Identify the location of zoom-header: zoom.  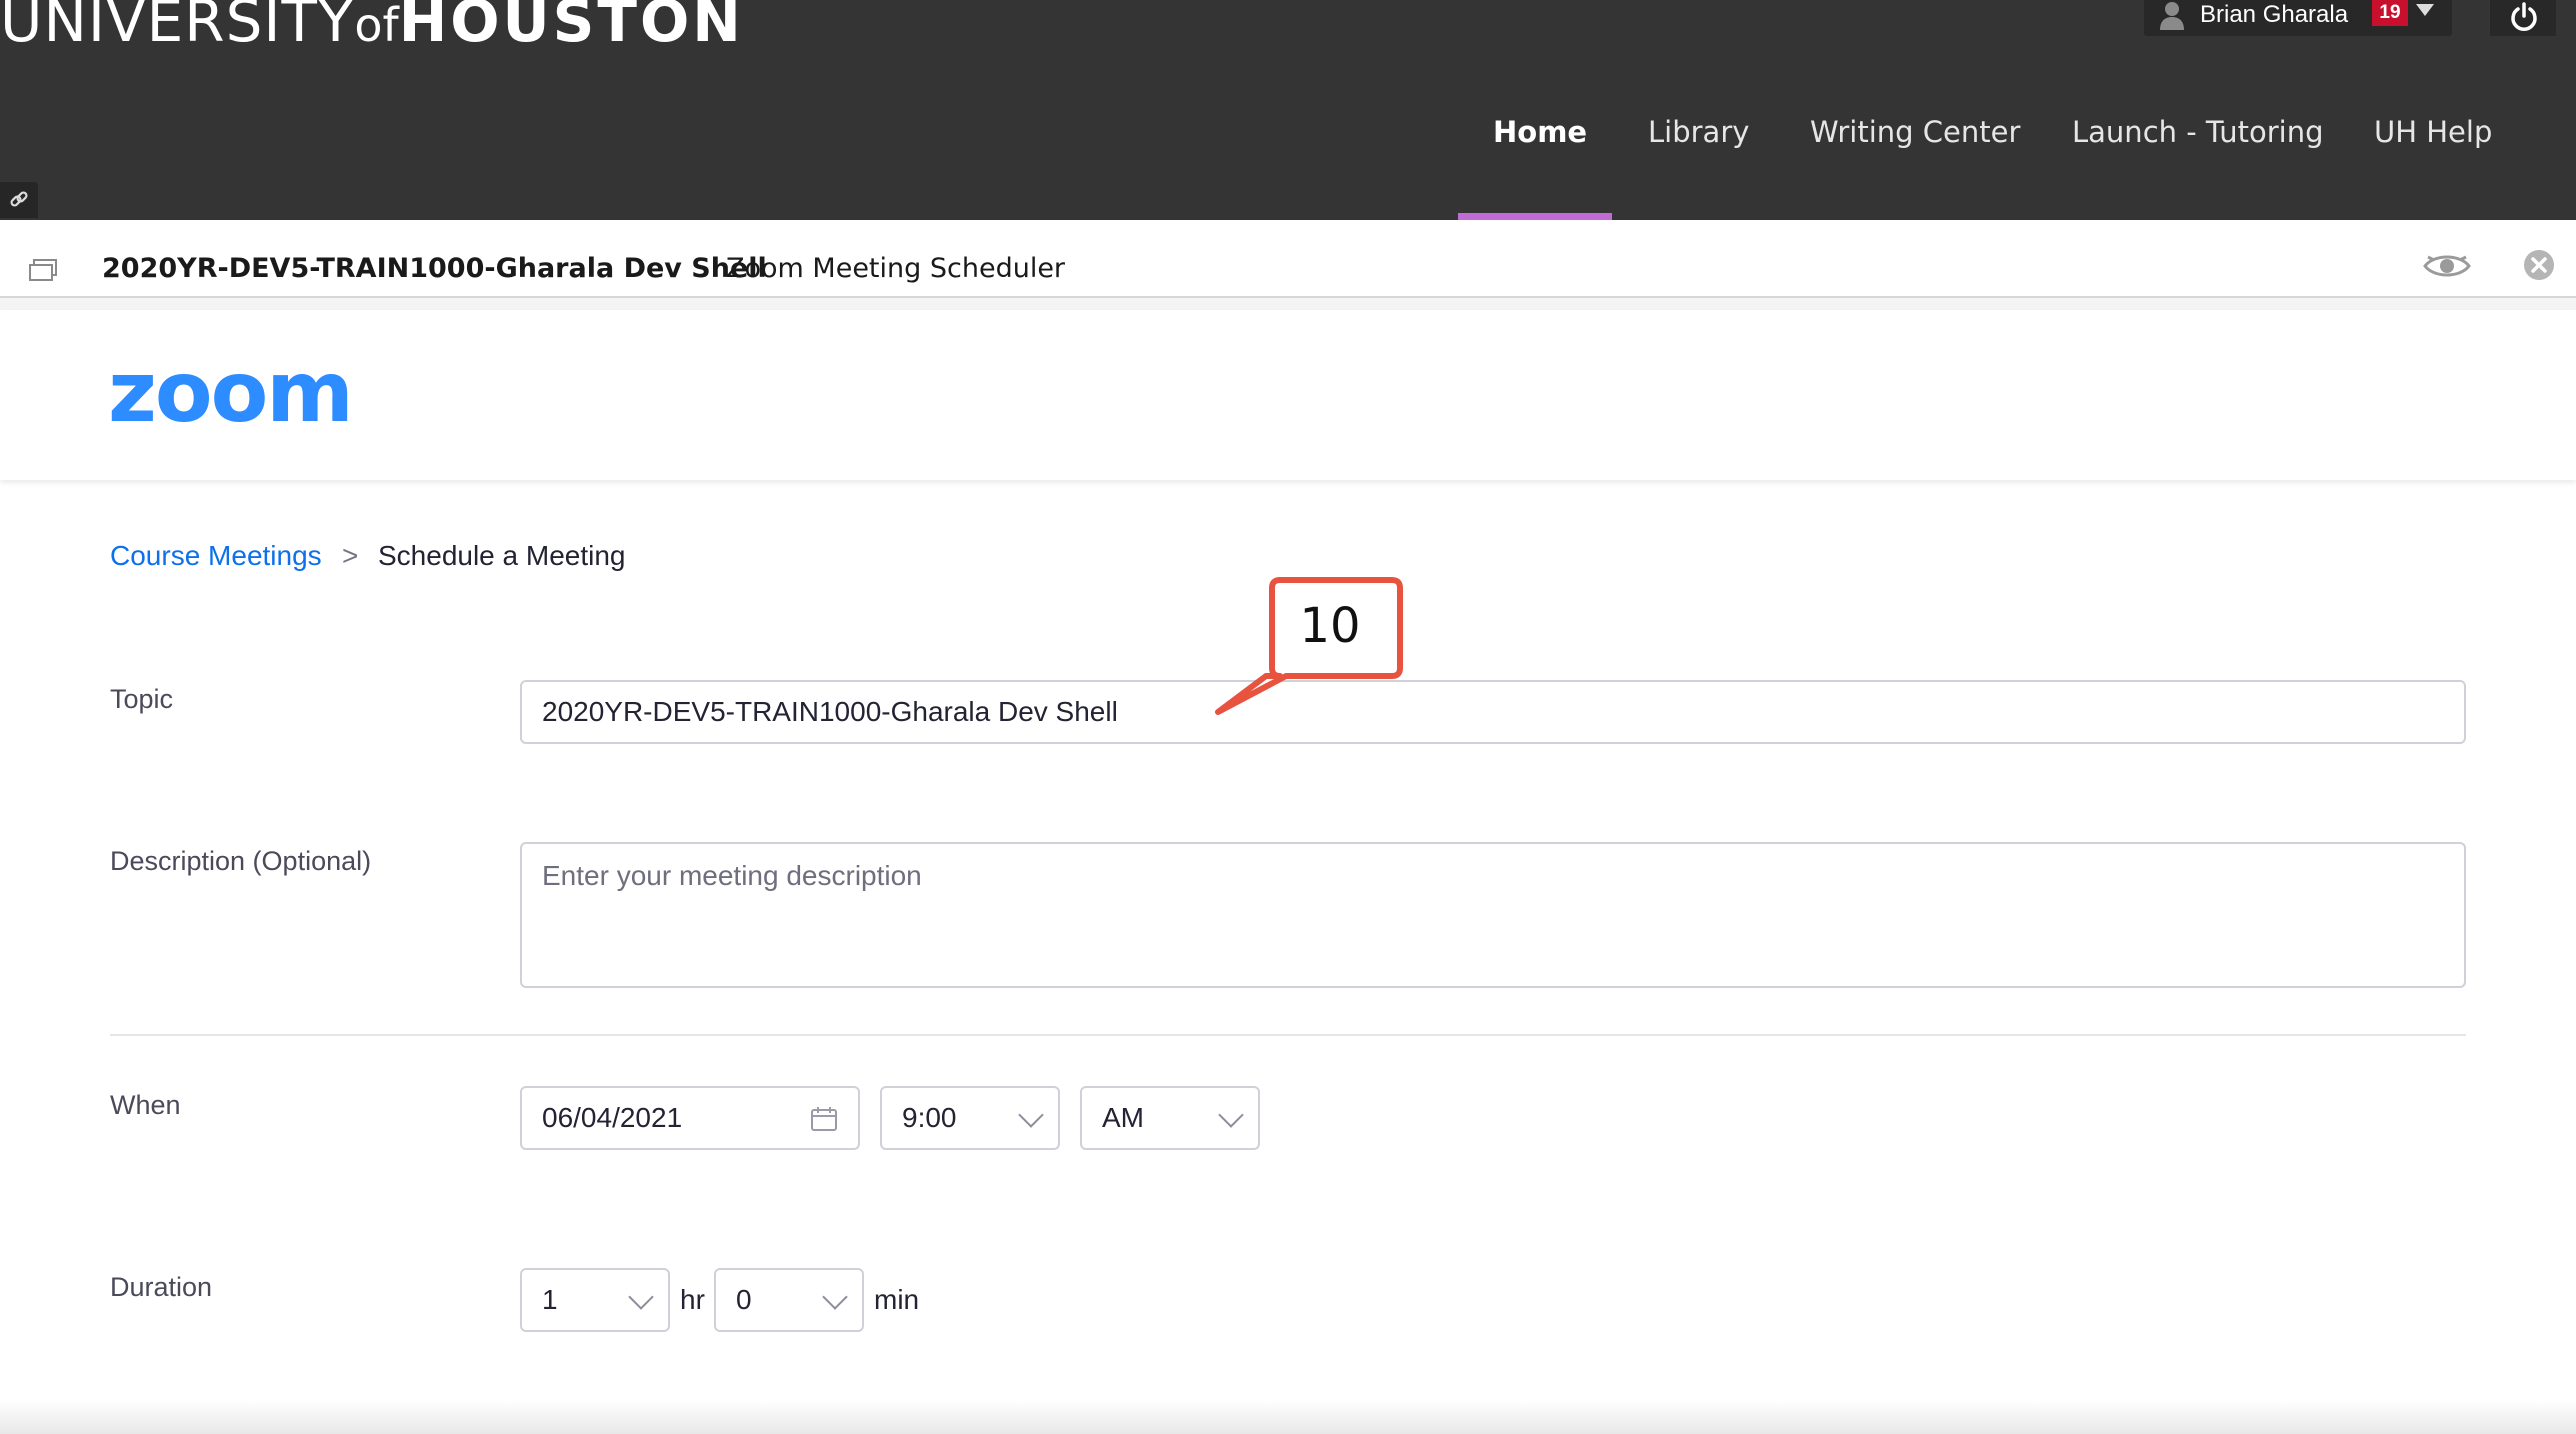
(1288, 395).